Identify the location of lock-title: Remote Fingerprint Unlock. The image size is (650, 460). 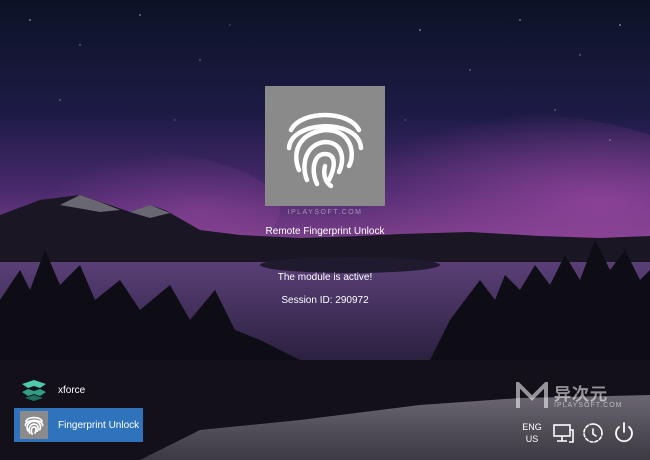
(325, 231).